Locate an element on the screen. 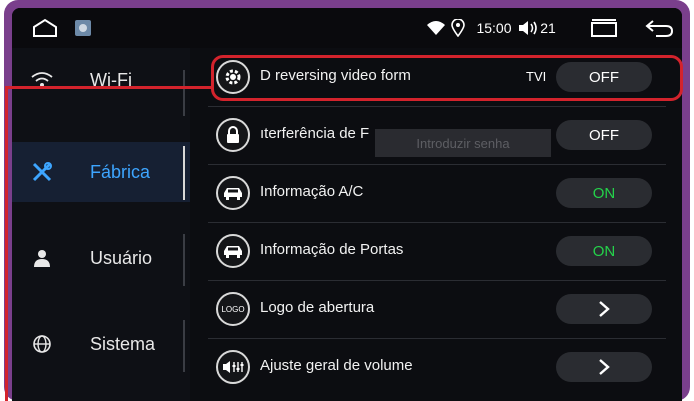  recent-apps-icon is located at coordinates (604, 28).